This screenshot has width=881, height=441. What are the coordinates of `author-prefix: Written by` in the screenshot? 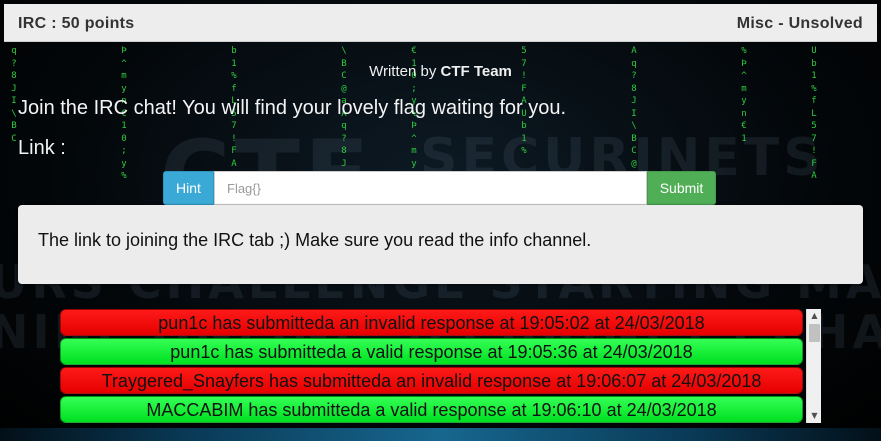 It's located at (403, 71).